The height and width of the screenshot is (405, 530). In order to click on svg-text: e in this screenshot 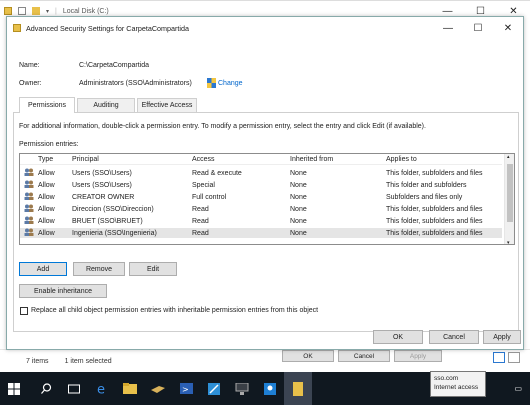, I will do `click(101, 389)`.